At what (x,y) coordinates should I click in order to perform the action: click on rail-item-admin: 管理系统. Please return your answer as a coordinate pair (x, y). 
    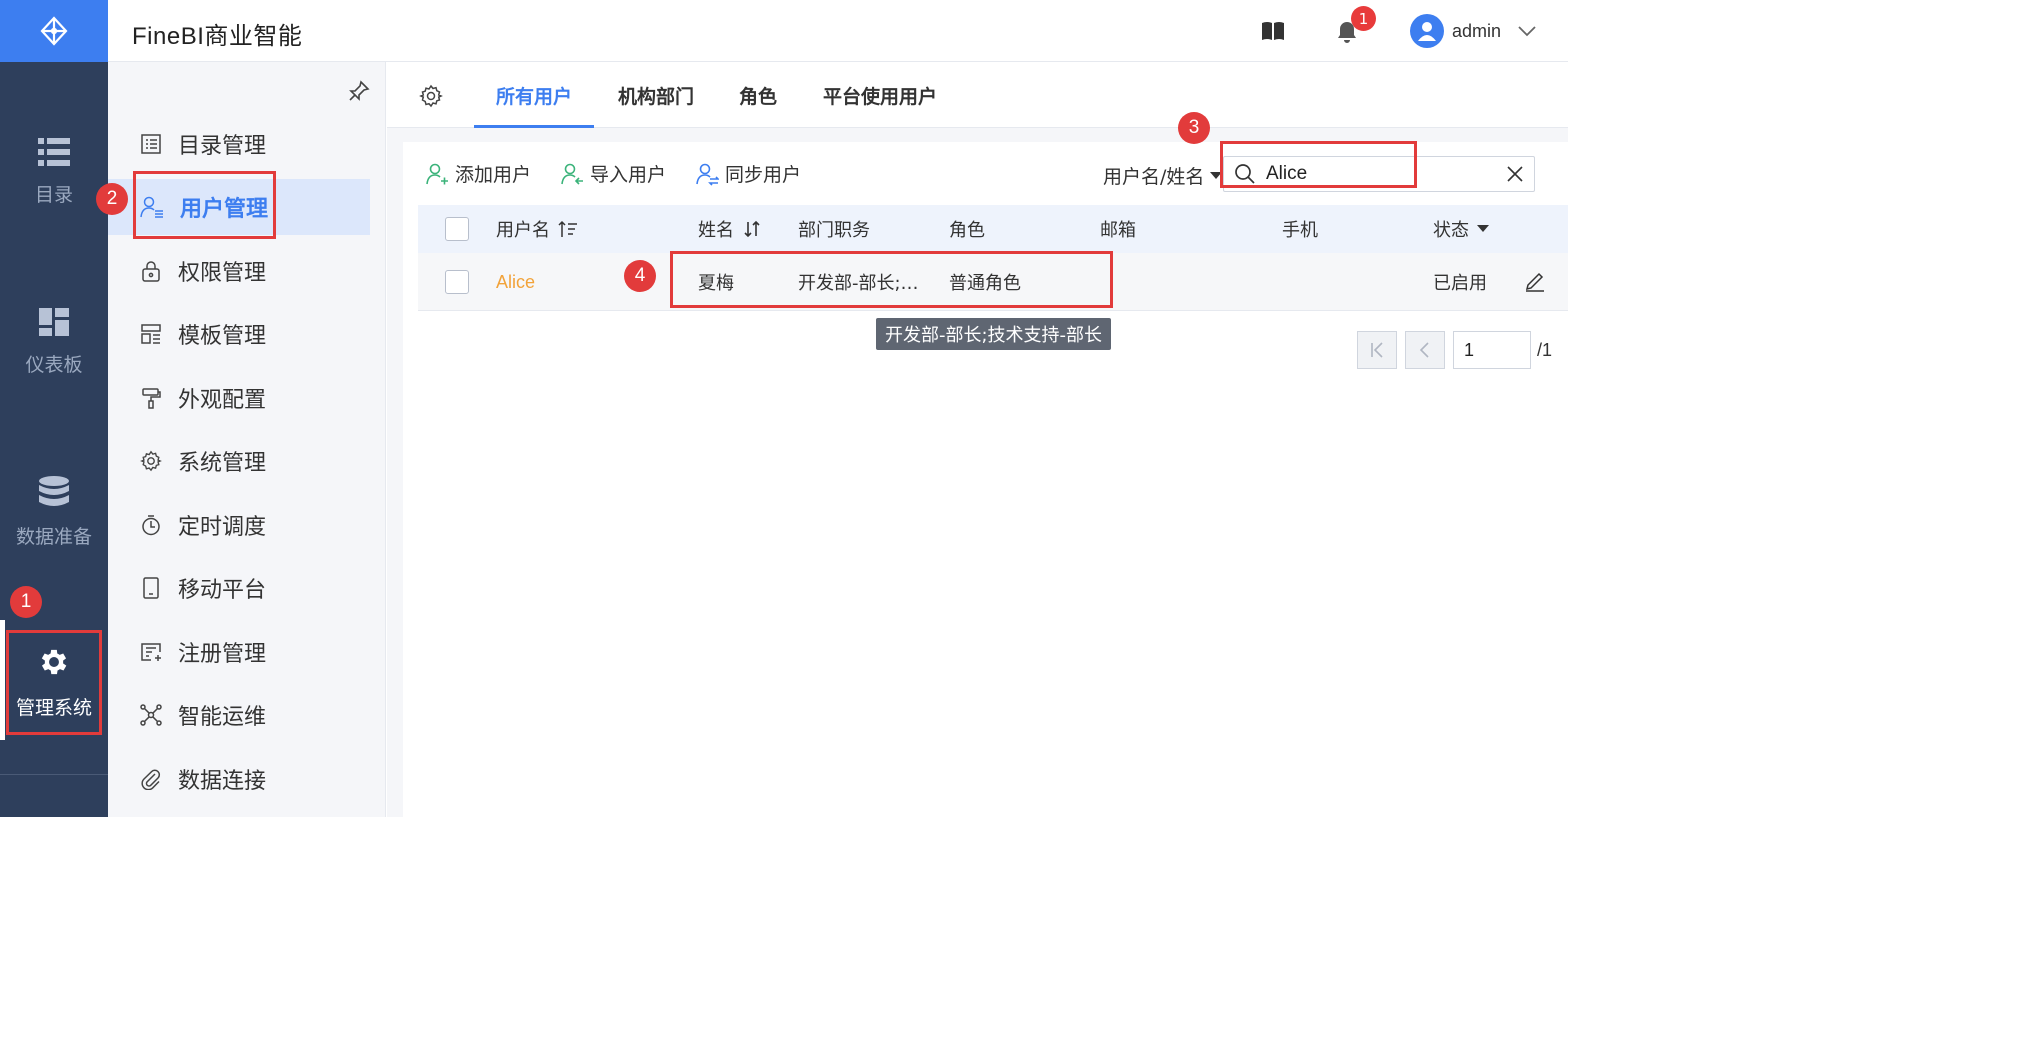
    Looking at the image, I should click on (54, 682).